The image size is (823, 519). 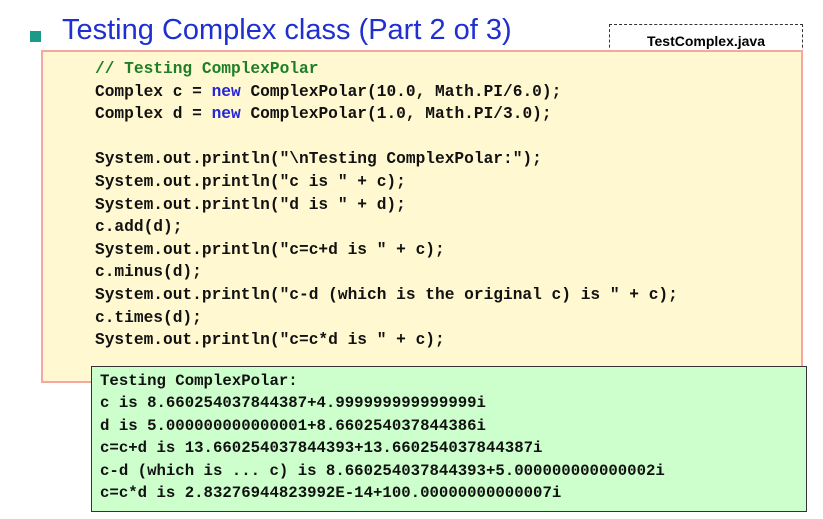 I want to click on code-line: System.out.println("d is " + d);, so click(x=250, y=204).